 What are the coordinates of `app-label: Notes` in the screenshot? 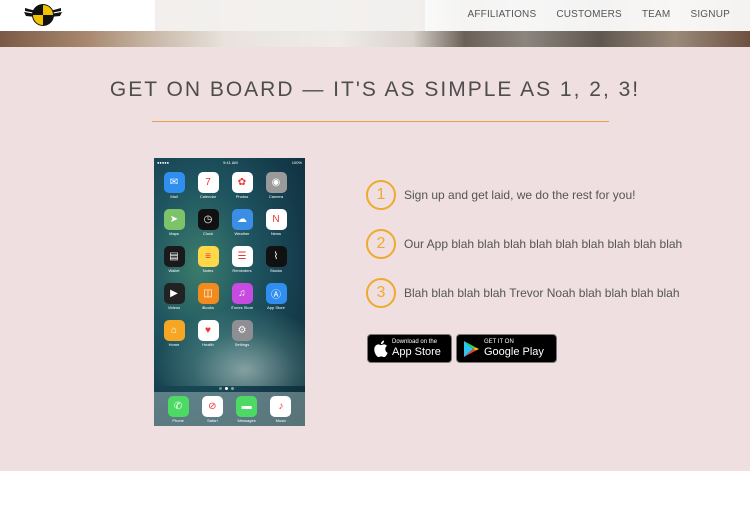 It's located at (208, 270).